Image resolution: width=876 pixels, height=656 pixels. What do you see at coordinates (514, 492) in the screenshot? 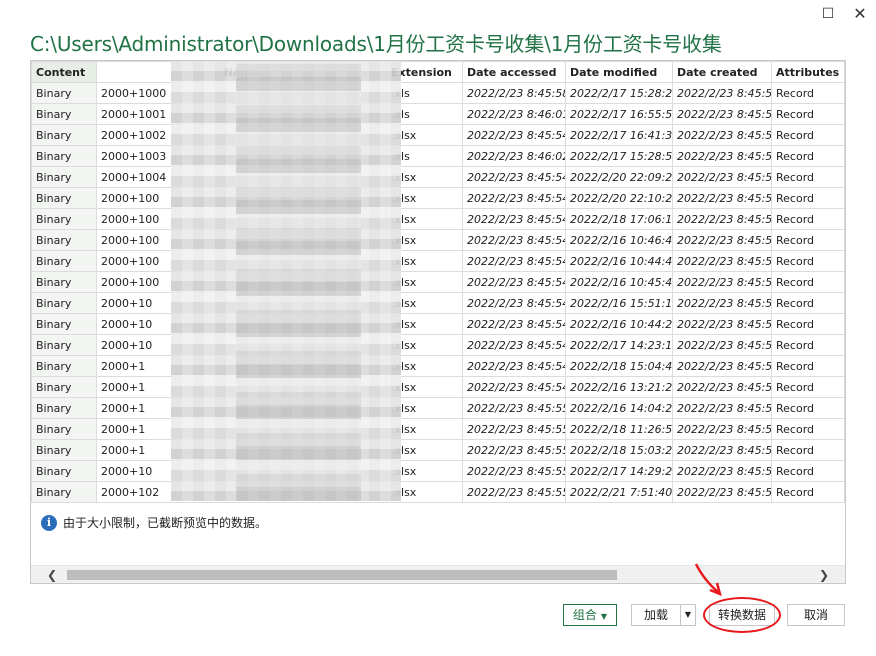
I see `cell-date-accessed: 2022/2/23 8:45:55` at bounding box center [514, 492].